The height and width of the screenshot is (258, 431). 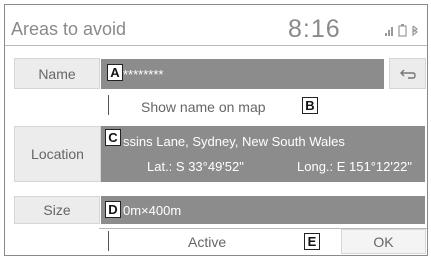 I want to click on name-button: Name, so click(x=57, y=73).